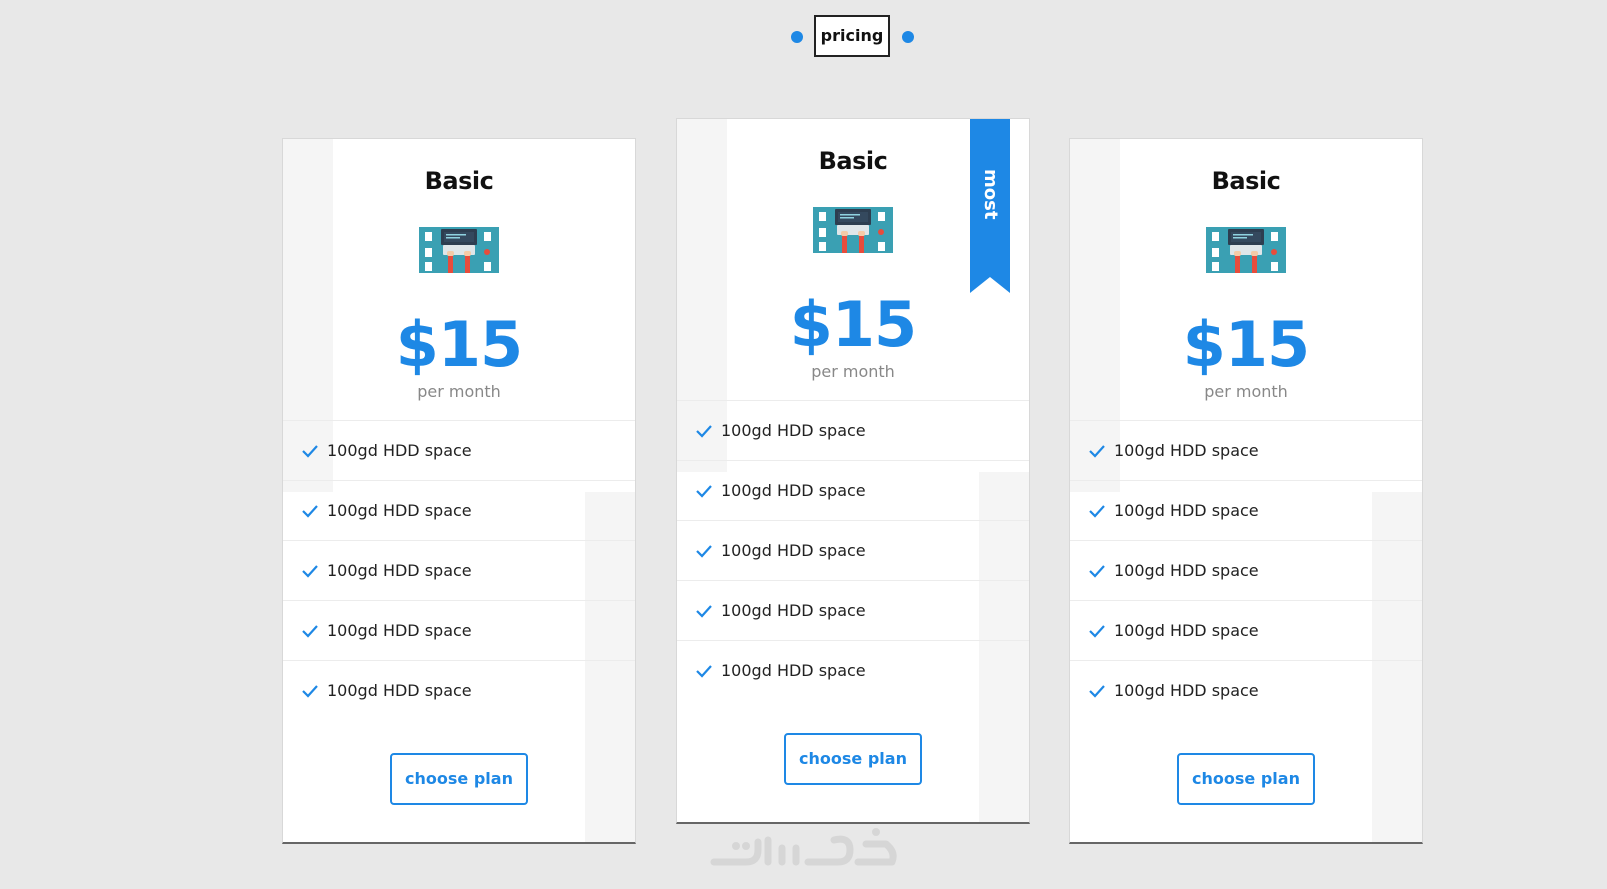  Describe the element at coordinates (803, 36) in the screenshot. I see `section-header: pricing` at that location.